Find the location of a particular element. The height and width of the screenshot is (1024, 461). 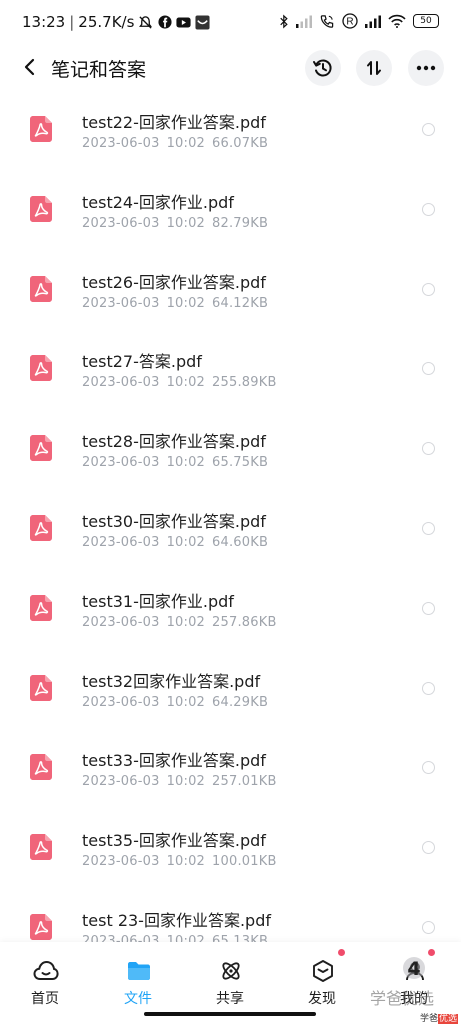

file-meta: 2023-06-03 10:02 66.07KB is located at coordinates (178, 143).